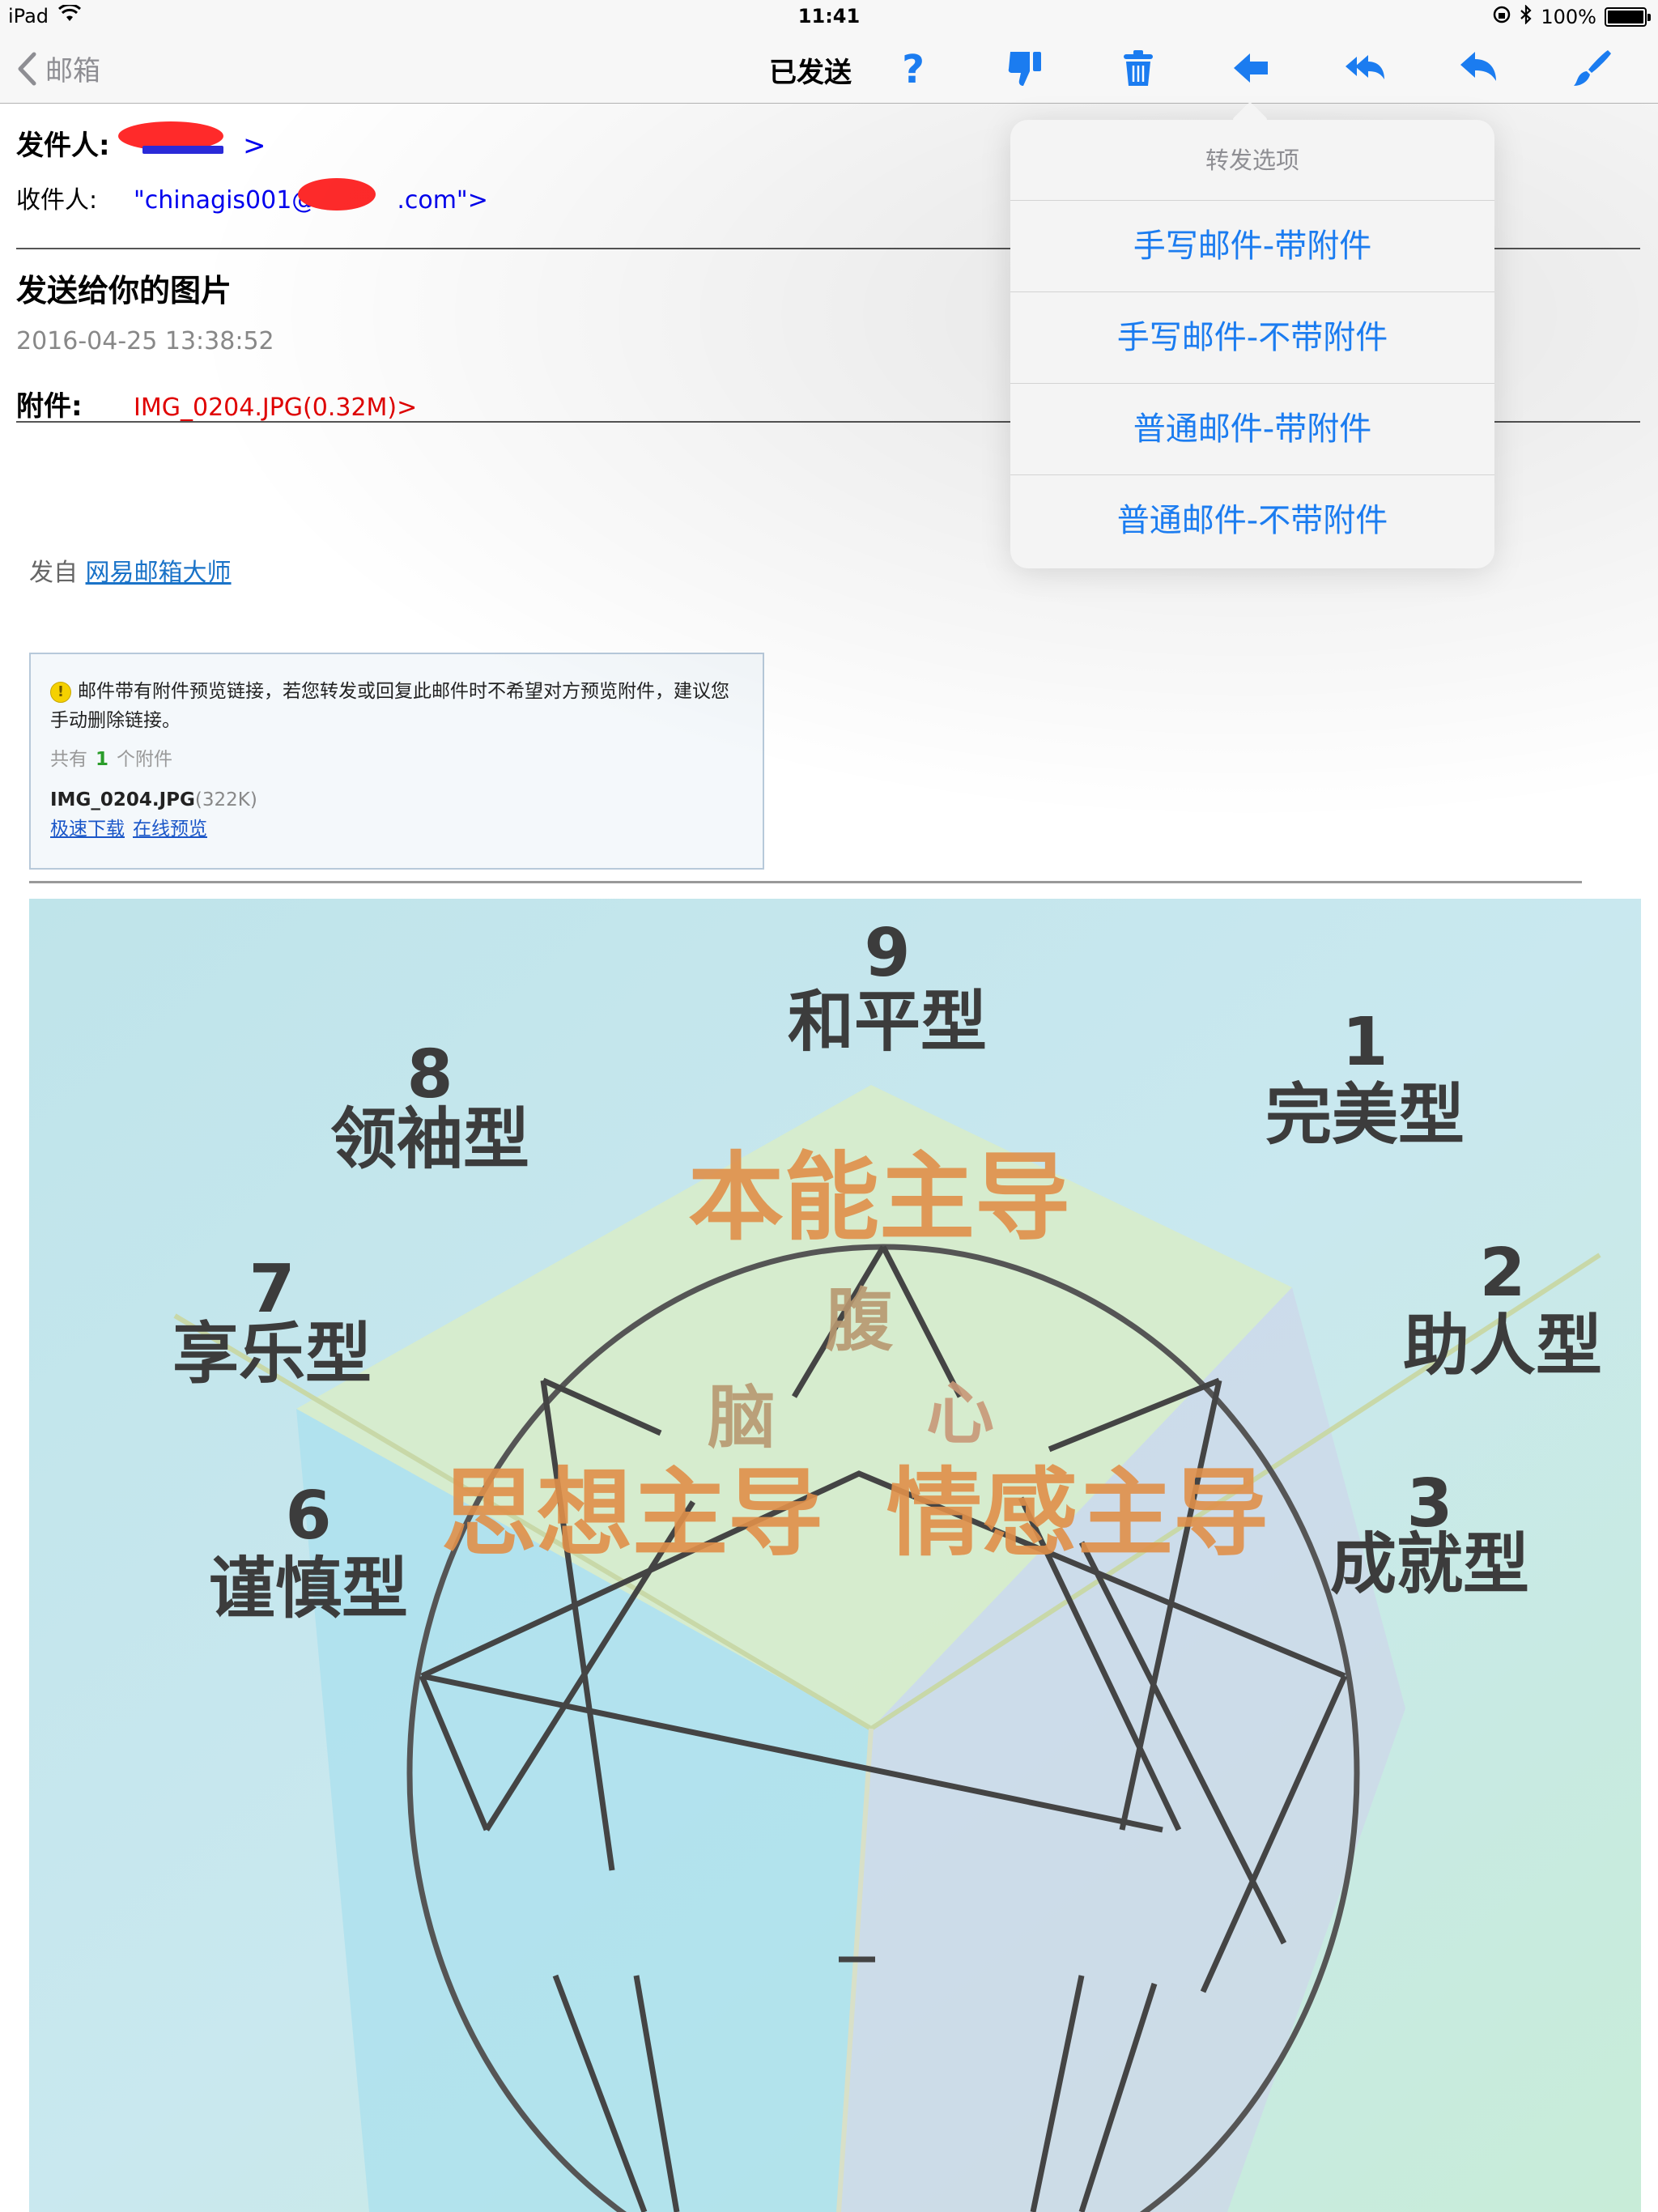 This screenshot has height=2212, width=1658. Describe the element at coordinates (429, 1139) in the screenshot. I see `type-8-name: 领袖型` at that location.